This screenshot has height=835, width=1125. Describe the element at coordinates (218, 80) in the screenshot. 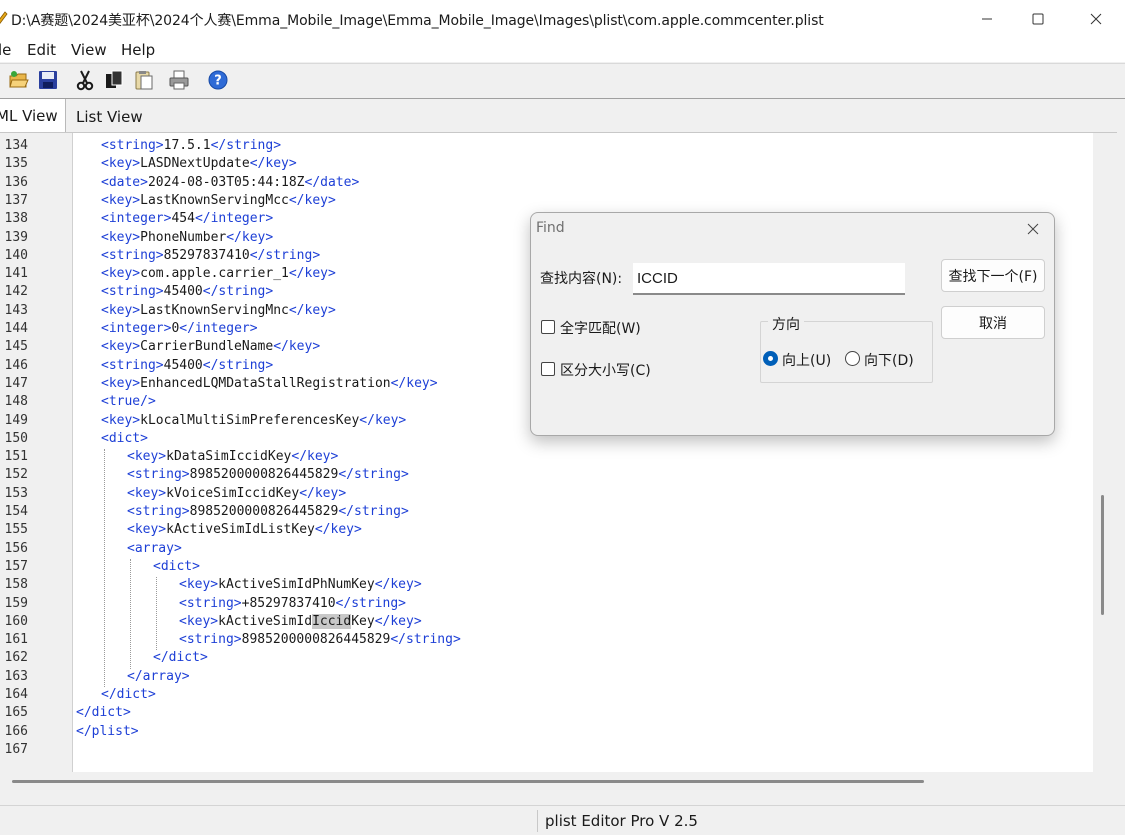

I see `help-icon: ?` at that location.